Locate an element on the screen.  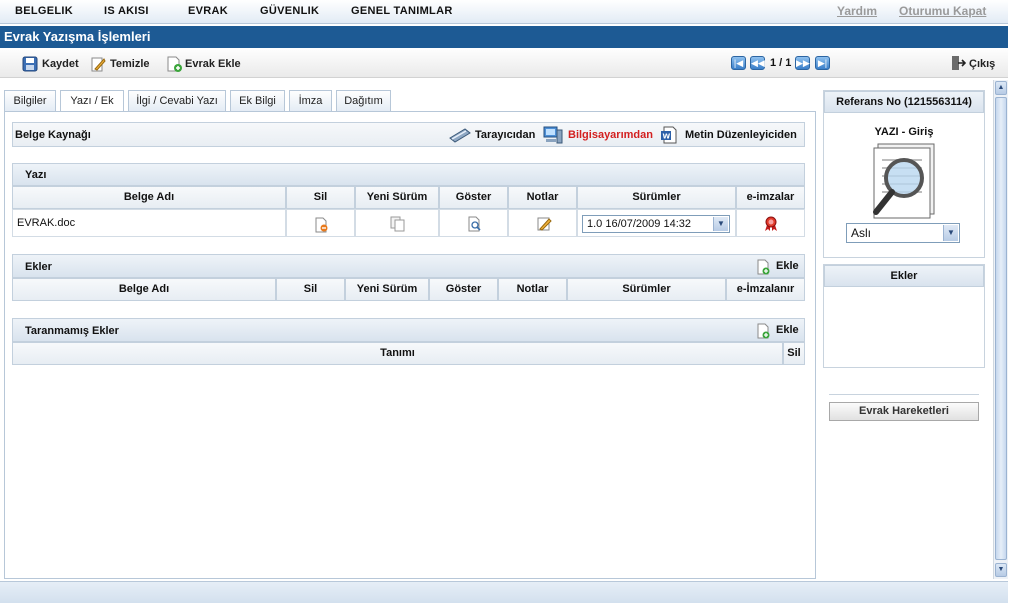
scroll-down-icon: ▼ is located at coordinates (1001, 570).